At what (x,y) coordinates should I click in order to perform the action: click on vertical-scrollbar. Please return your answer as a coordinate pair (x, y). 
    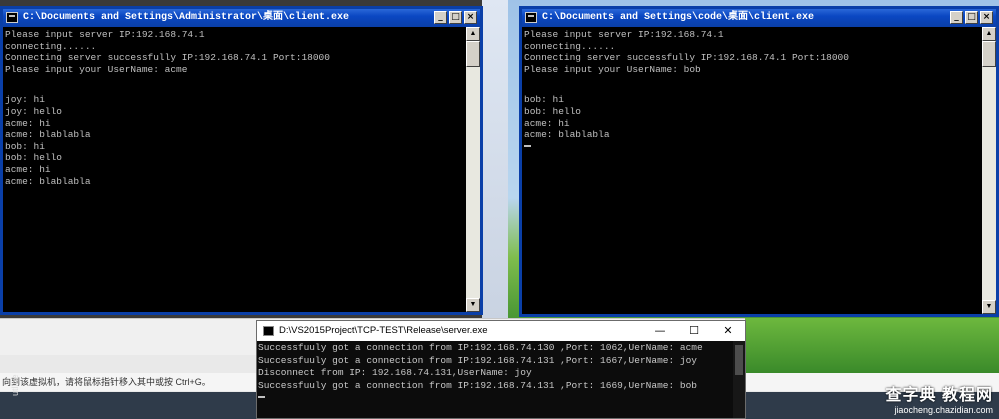
    Looking at the image, I should click on (739, 379).